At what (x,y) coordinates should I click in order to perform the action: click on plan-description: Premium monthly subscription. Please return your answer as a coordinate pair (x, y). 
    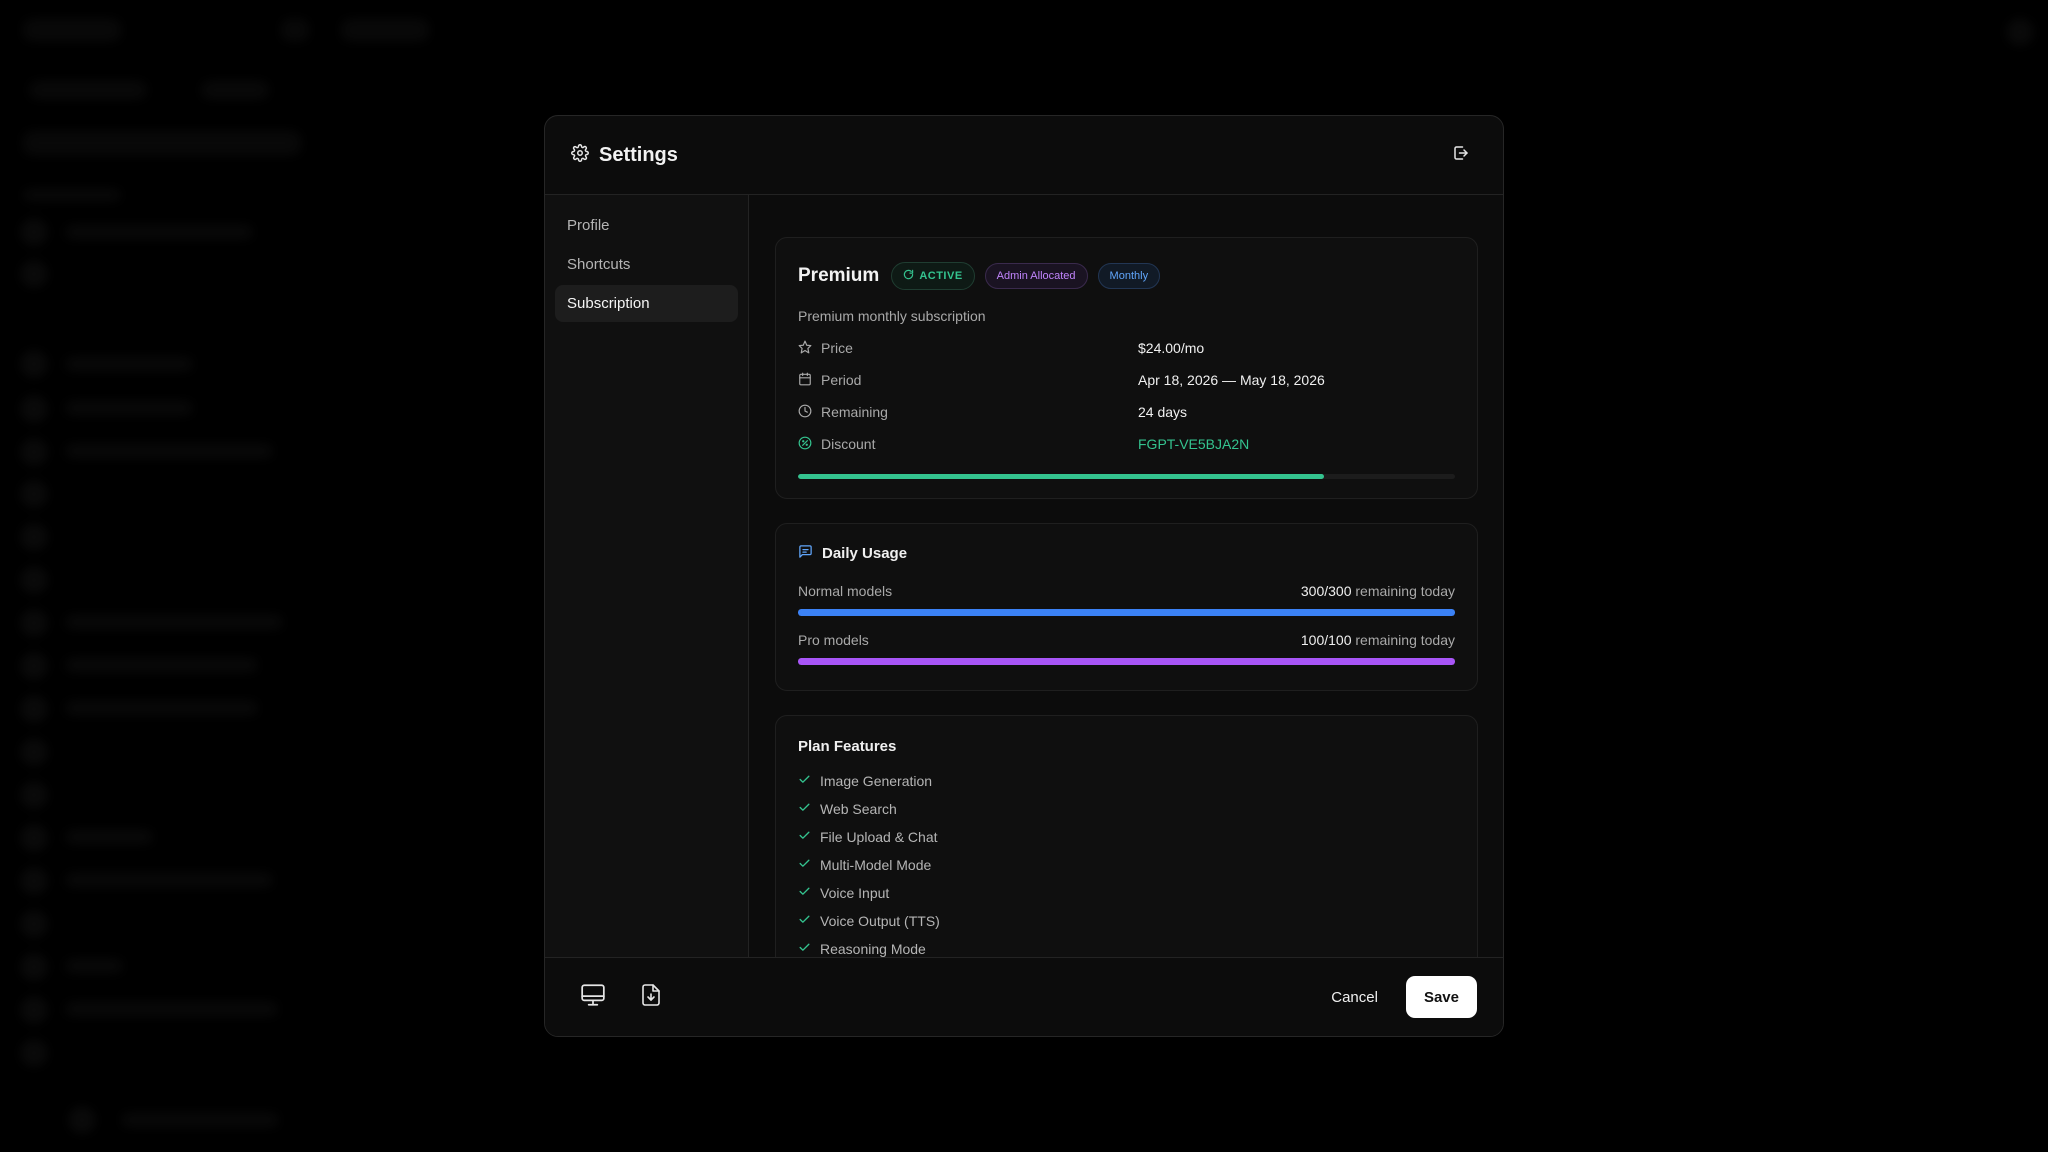
    Looking at the image, I should click on (892, 316).